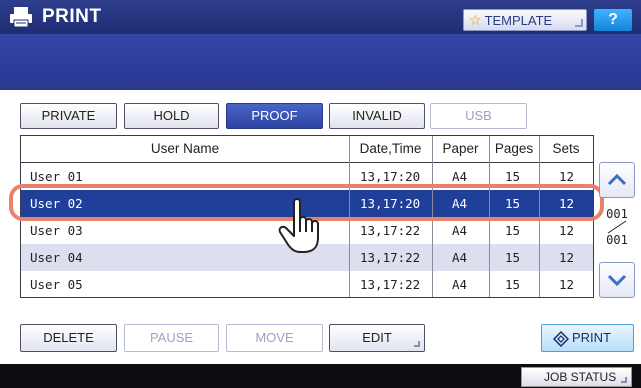  What do you see at coordinates (617, 227) in the screenshot?
I see `page-separator` at bounding box center [617, 227].